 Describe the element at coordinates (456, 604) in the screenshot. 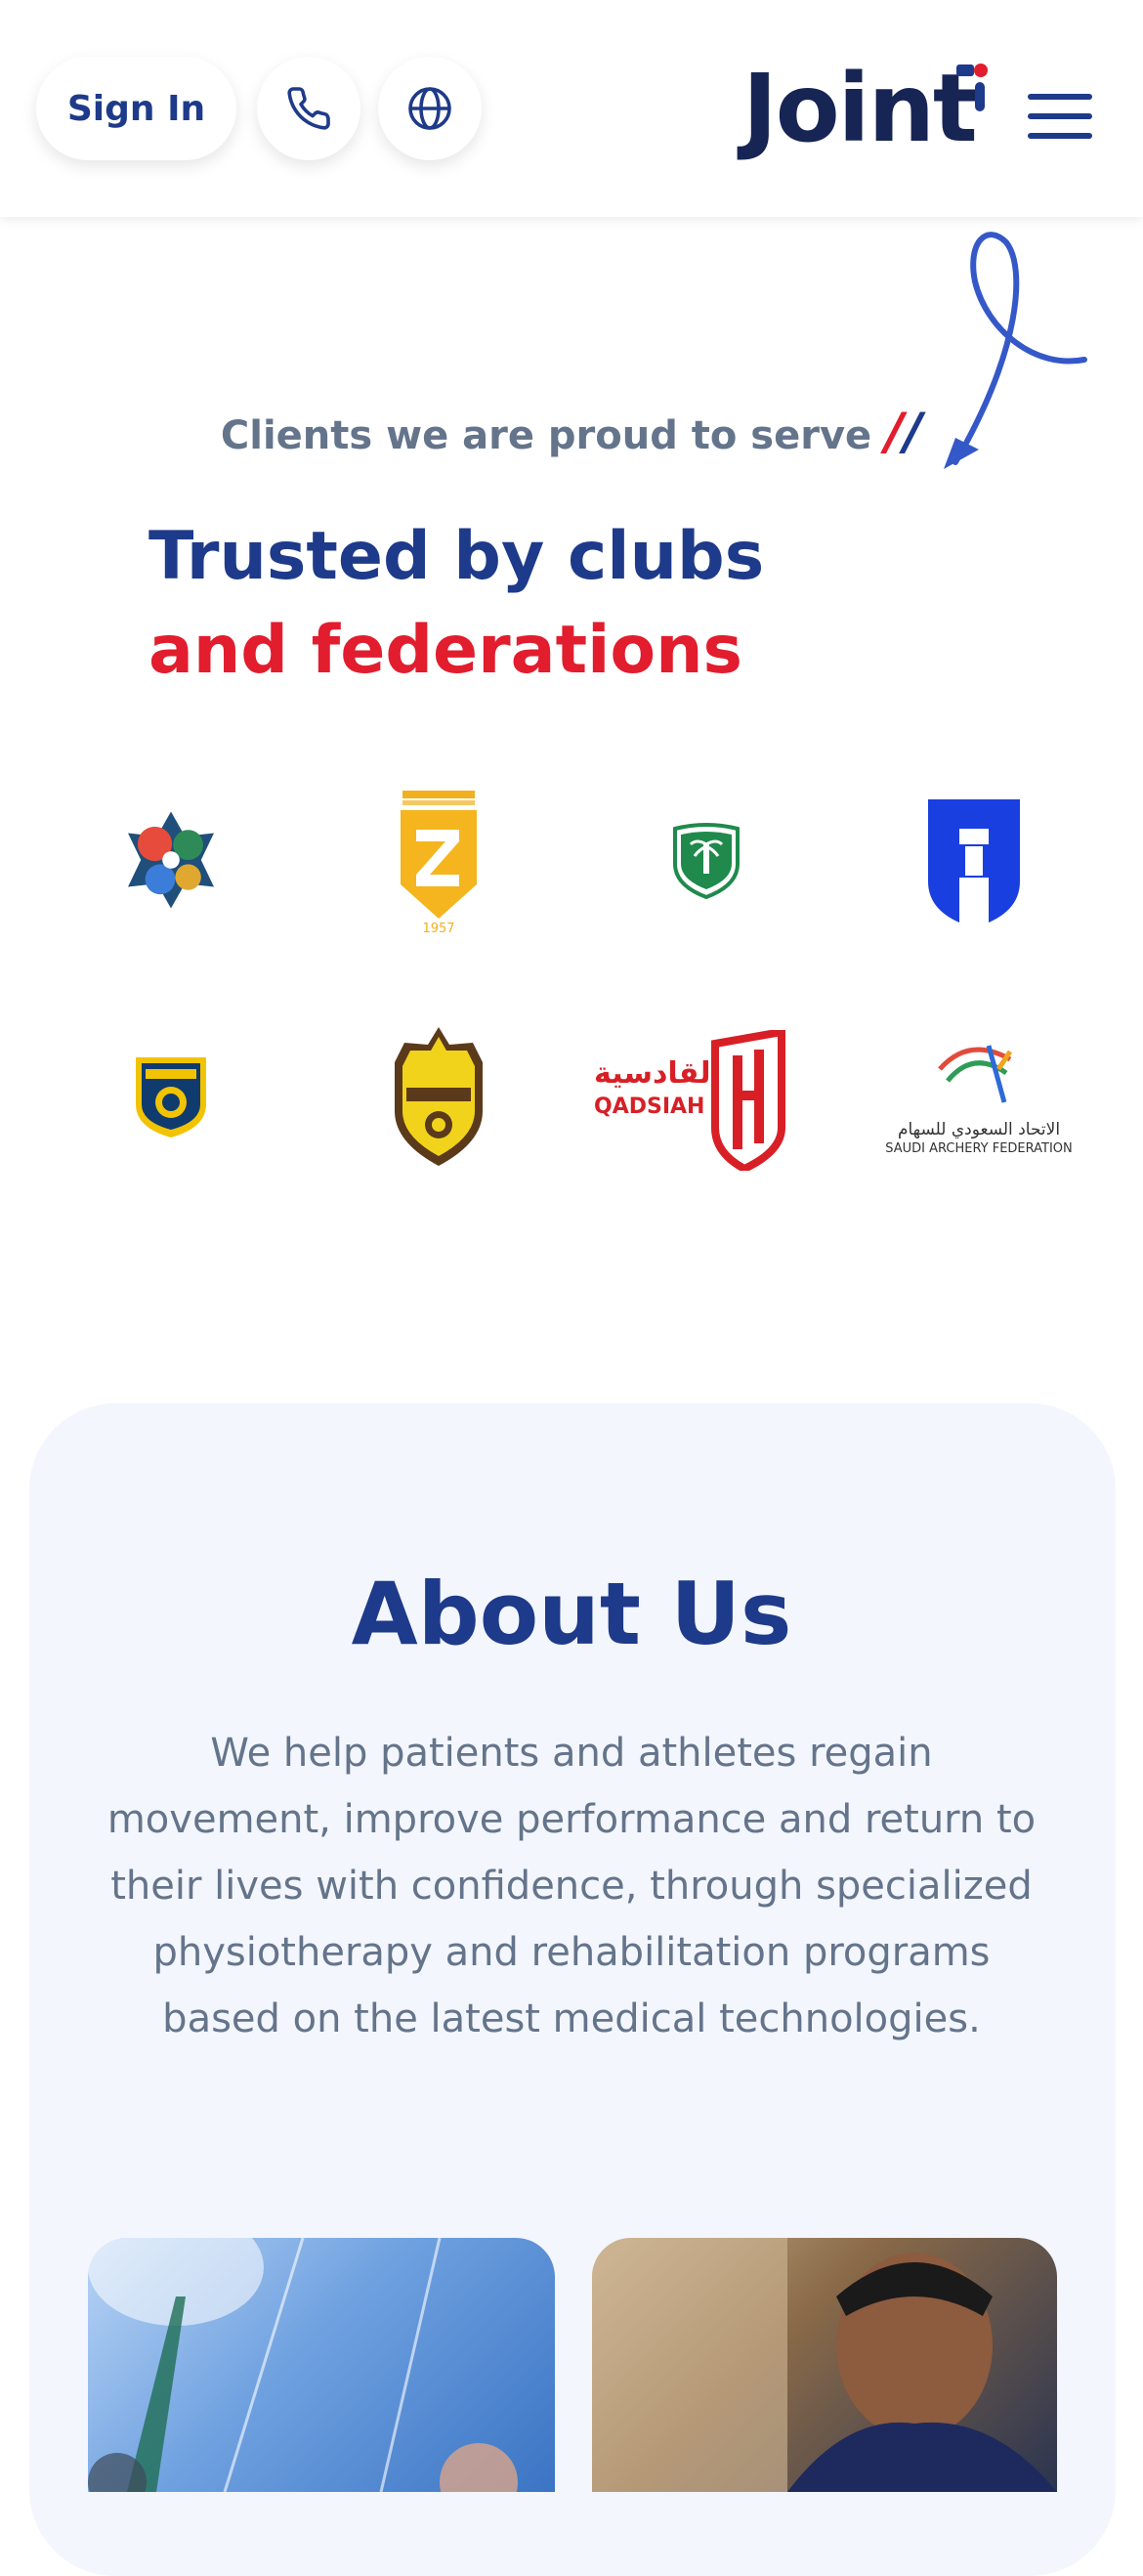

I see `clients-heading: Trusted by clubs and federations` at that location.